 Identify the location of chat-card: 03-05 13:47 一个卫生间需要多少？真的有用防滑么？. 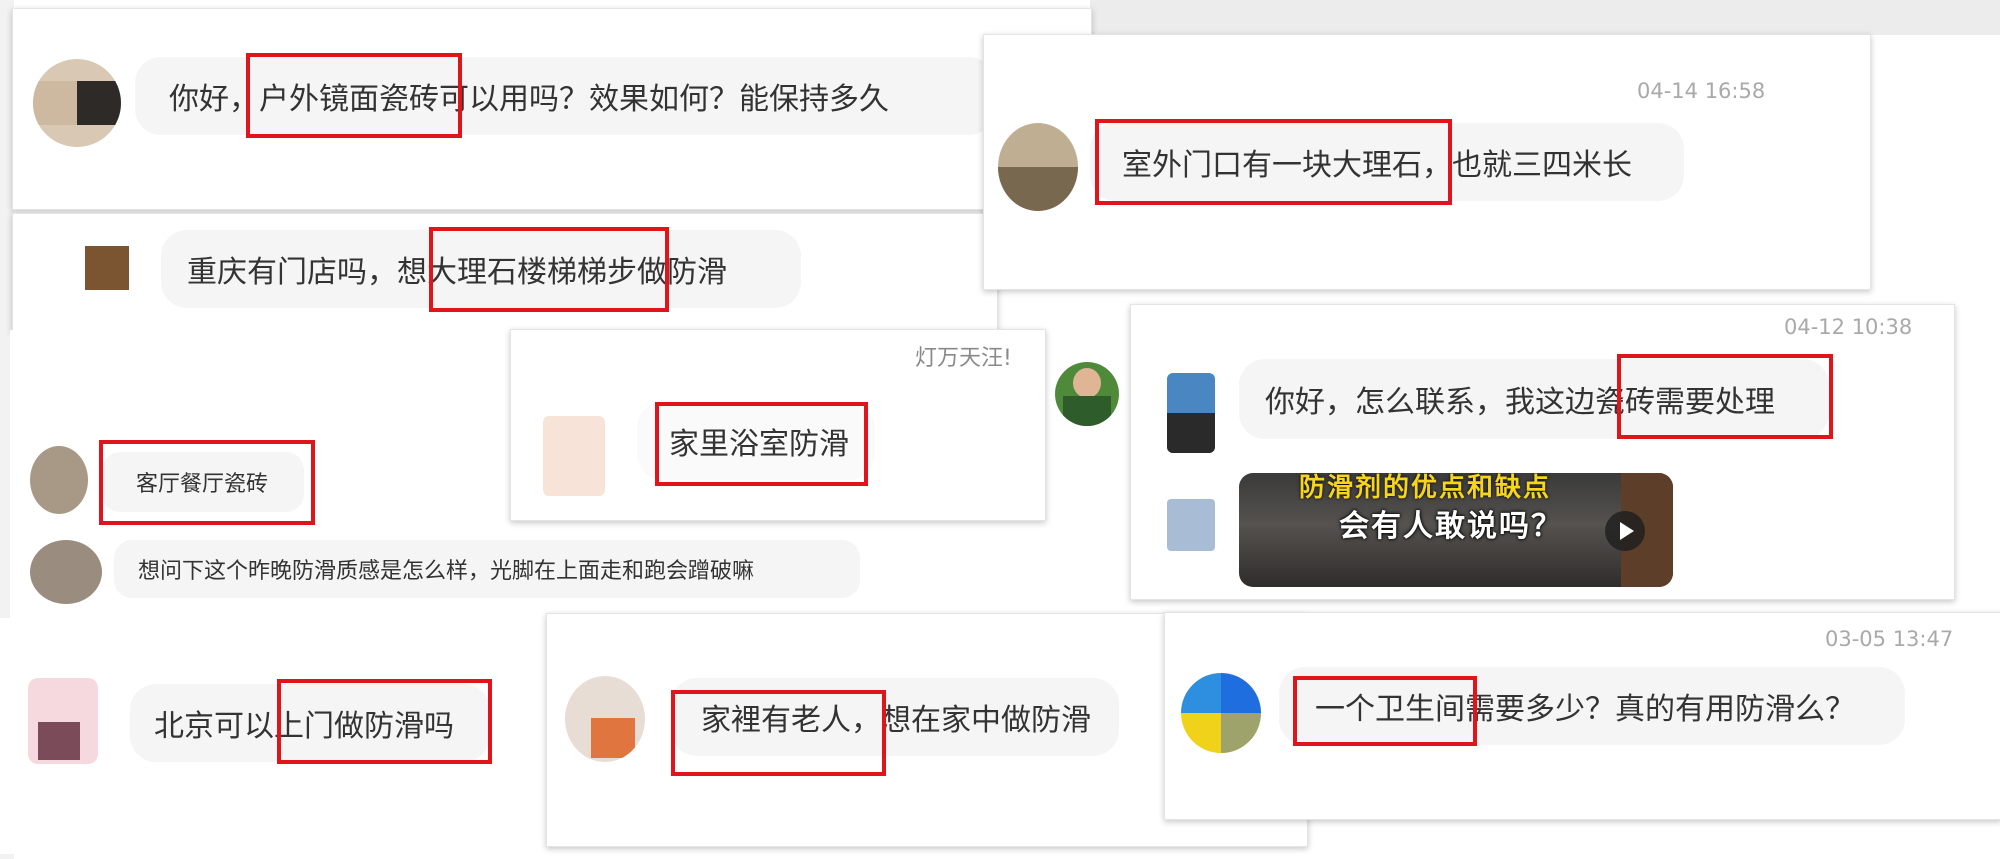
(1582, 716).